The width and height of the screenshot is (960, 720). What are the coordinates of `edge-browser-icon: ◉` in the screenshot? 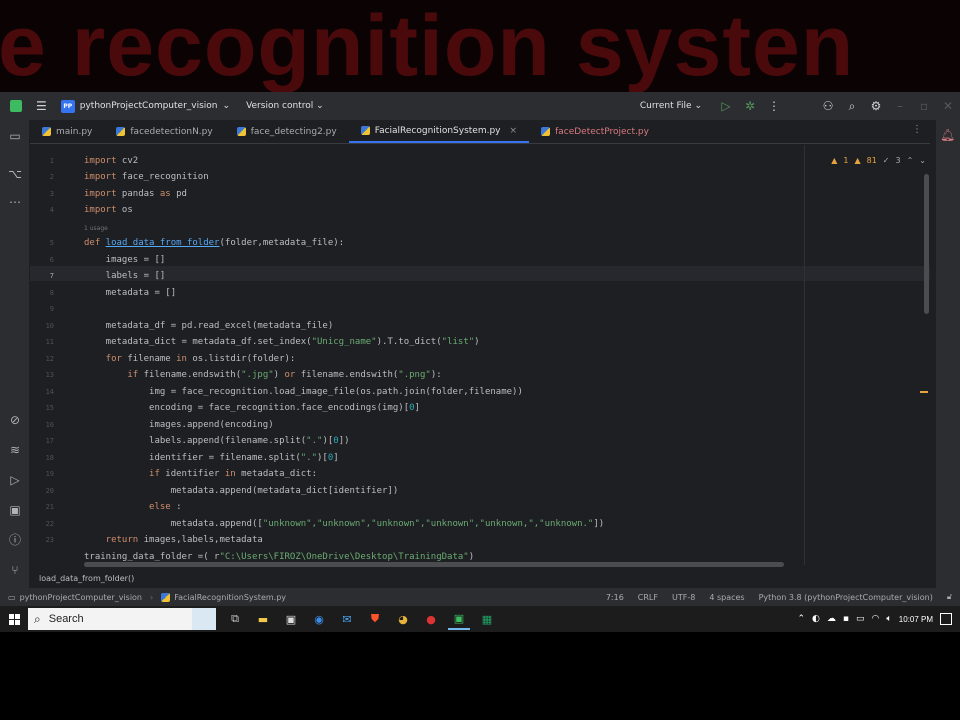 It's located at (319, 619).